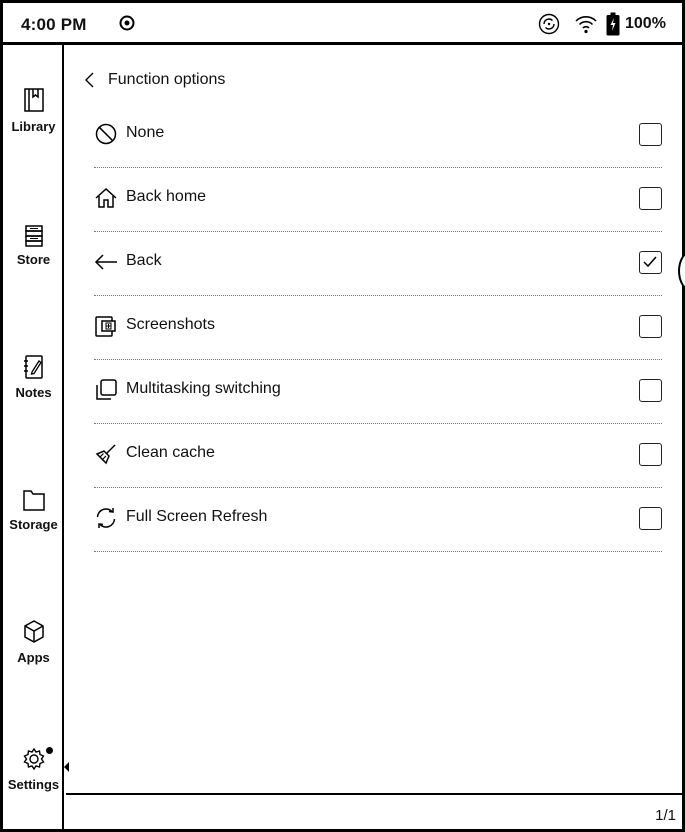 Image resolution: width=685 pixels, height=832 pixels. Describe the element at coordinates (378, 136) in the screenshot. I see `option-row-none: None` at that location.